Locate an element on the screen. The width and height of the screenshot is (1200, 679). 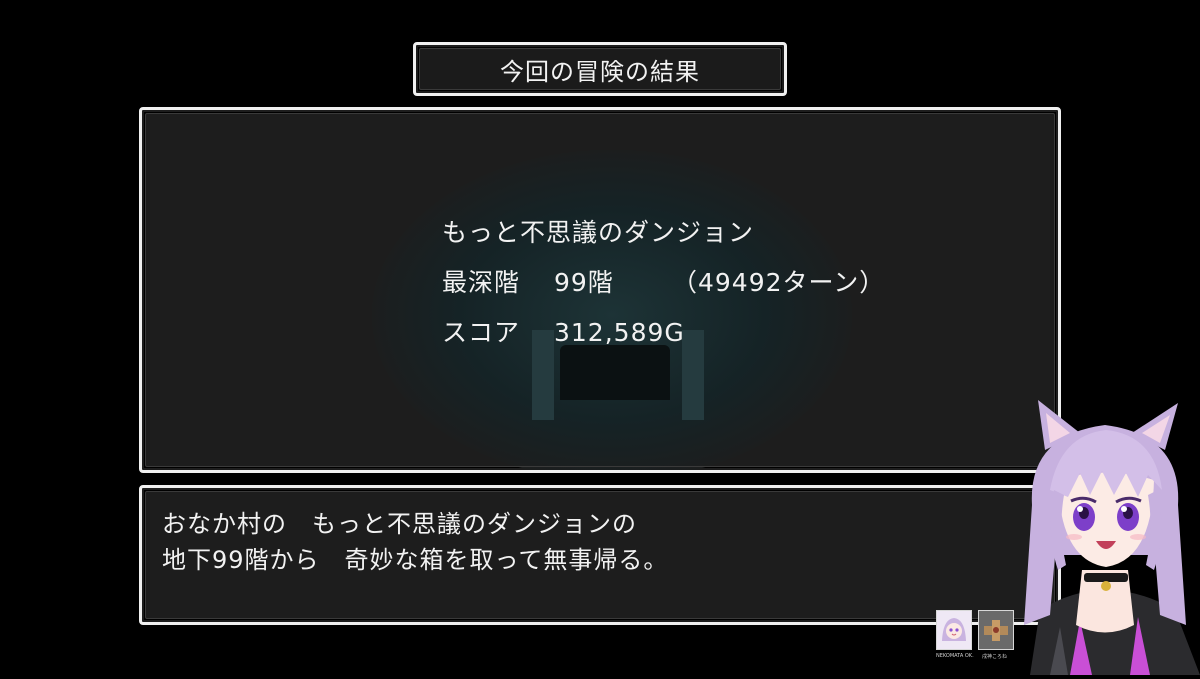
deepest-floor-label: 最深階 is located at coordinates (481, 282).